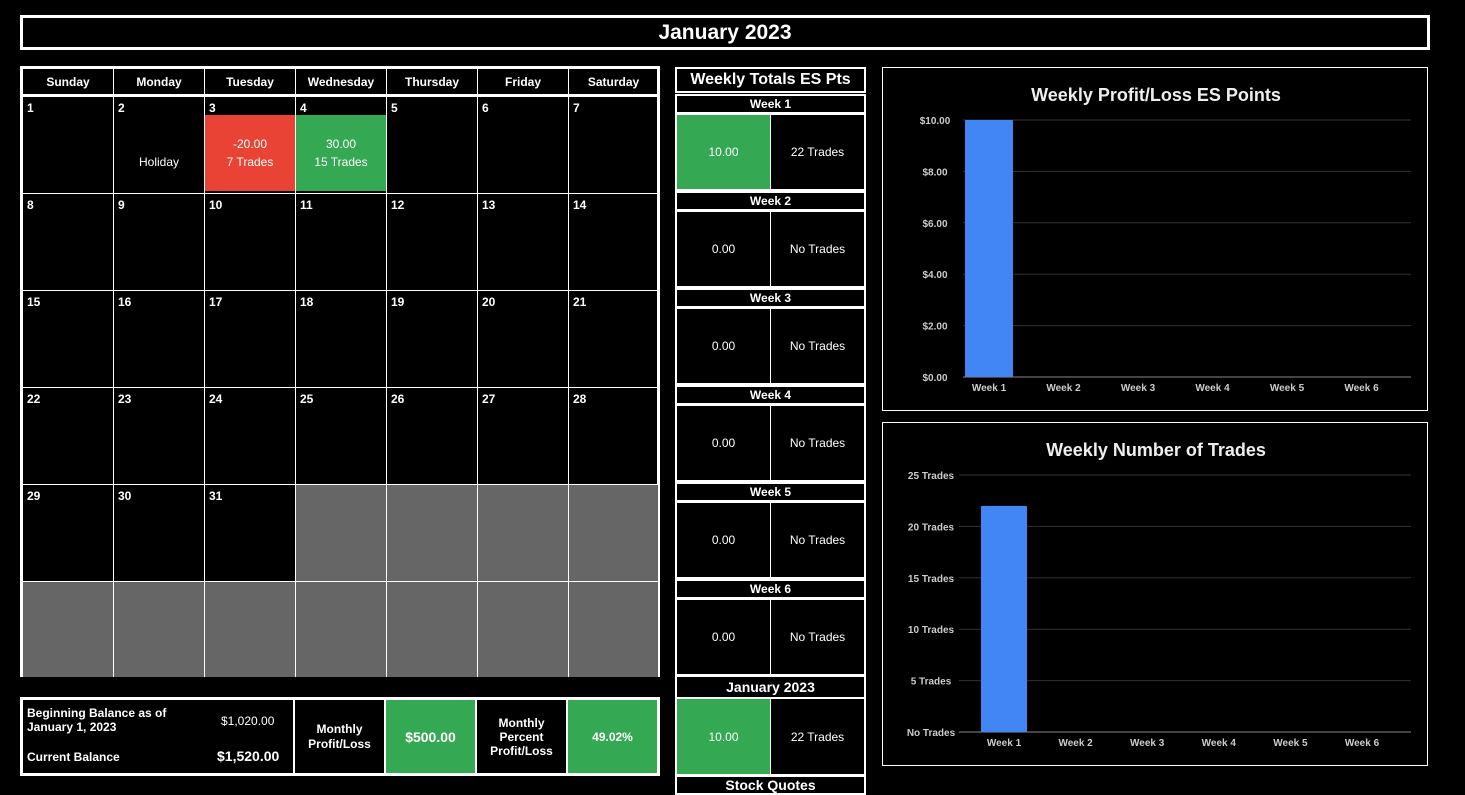  What do you see at coordinates (523, 81) in the screenshot?
I see `day-header-friday: Friday` at bounding box center [523, 81].